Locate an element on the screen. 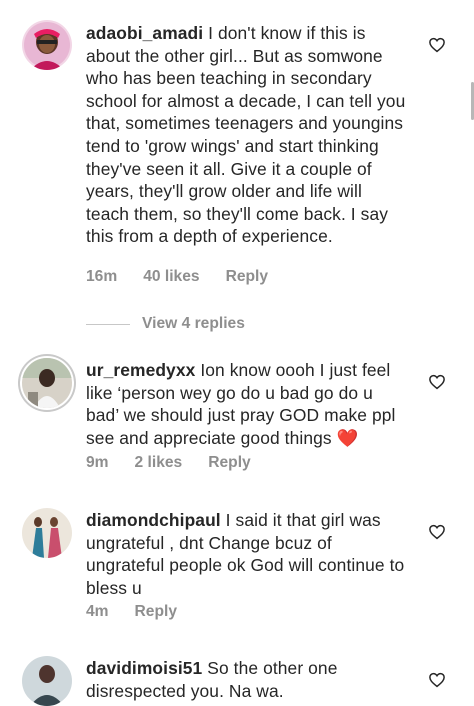 The width and height of the screenshot is (474, 706). comment-username: ur_remedyxx is located at coordinates (140, 370).